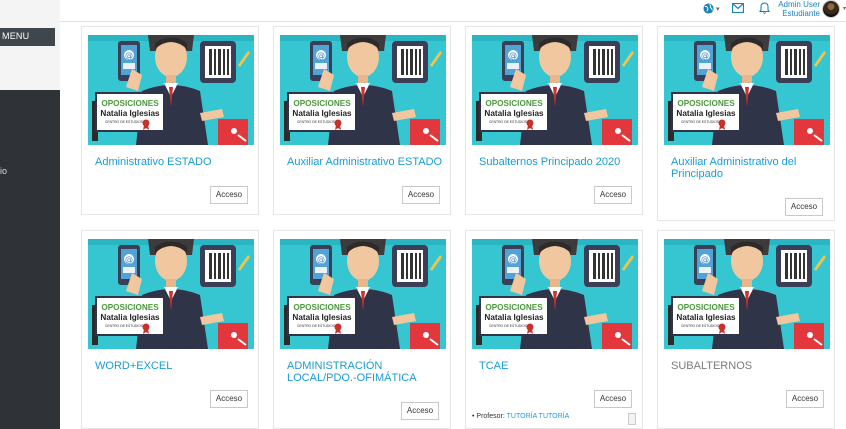  What do you see at coordinates (708, 8) in the screenshot?
I see `globe-icon` at bounding box center [708, 8].